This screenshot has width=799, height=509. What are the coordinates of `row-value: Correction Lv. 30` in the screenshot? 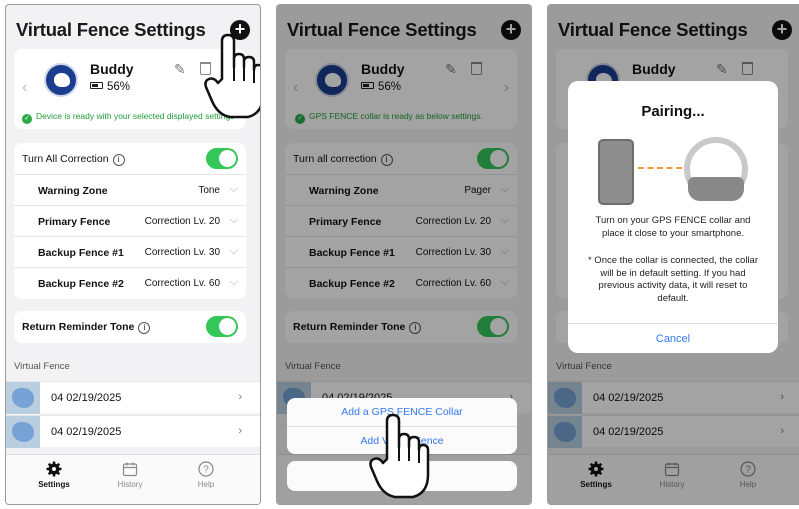 It's located at (182, 252).